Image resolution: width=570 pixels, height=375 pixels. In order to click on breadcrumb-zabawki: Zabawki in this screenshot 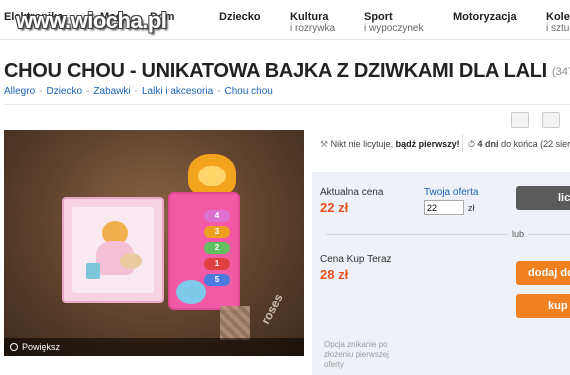, I will do `click(111, 91)`.